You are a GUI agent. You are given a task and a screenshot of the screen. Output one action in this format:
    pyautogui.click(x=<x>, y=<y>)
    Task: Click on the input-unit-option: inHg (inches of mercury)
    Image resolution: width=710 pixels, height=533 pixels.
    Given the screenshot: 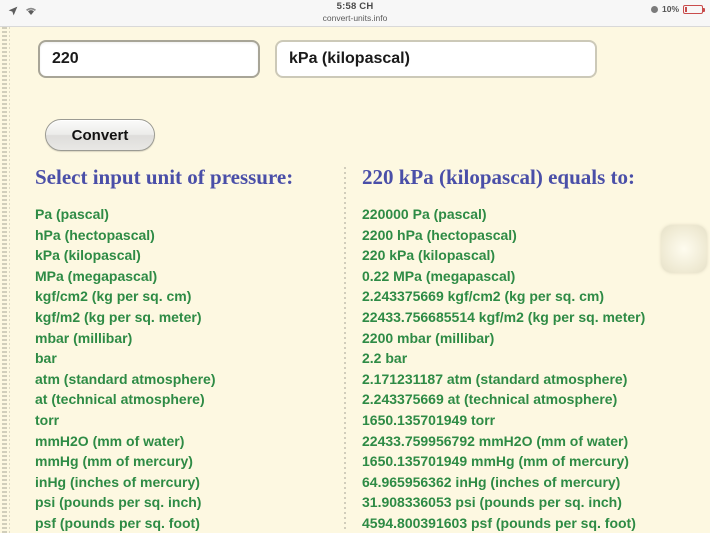 What is the action you would take?
    pyautogui.click(x=185, y=482)
    